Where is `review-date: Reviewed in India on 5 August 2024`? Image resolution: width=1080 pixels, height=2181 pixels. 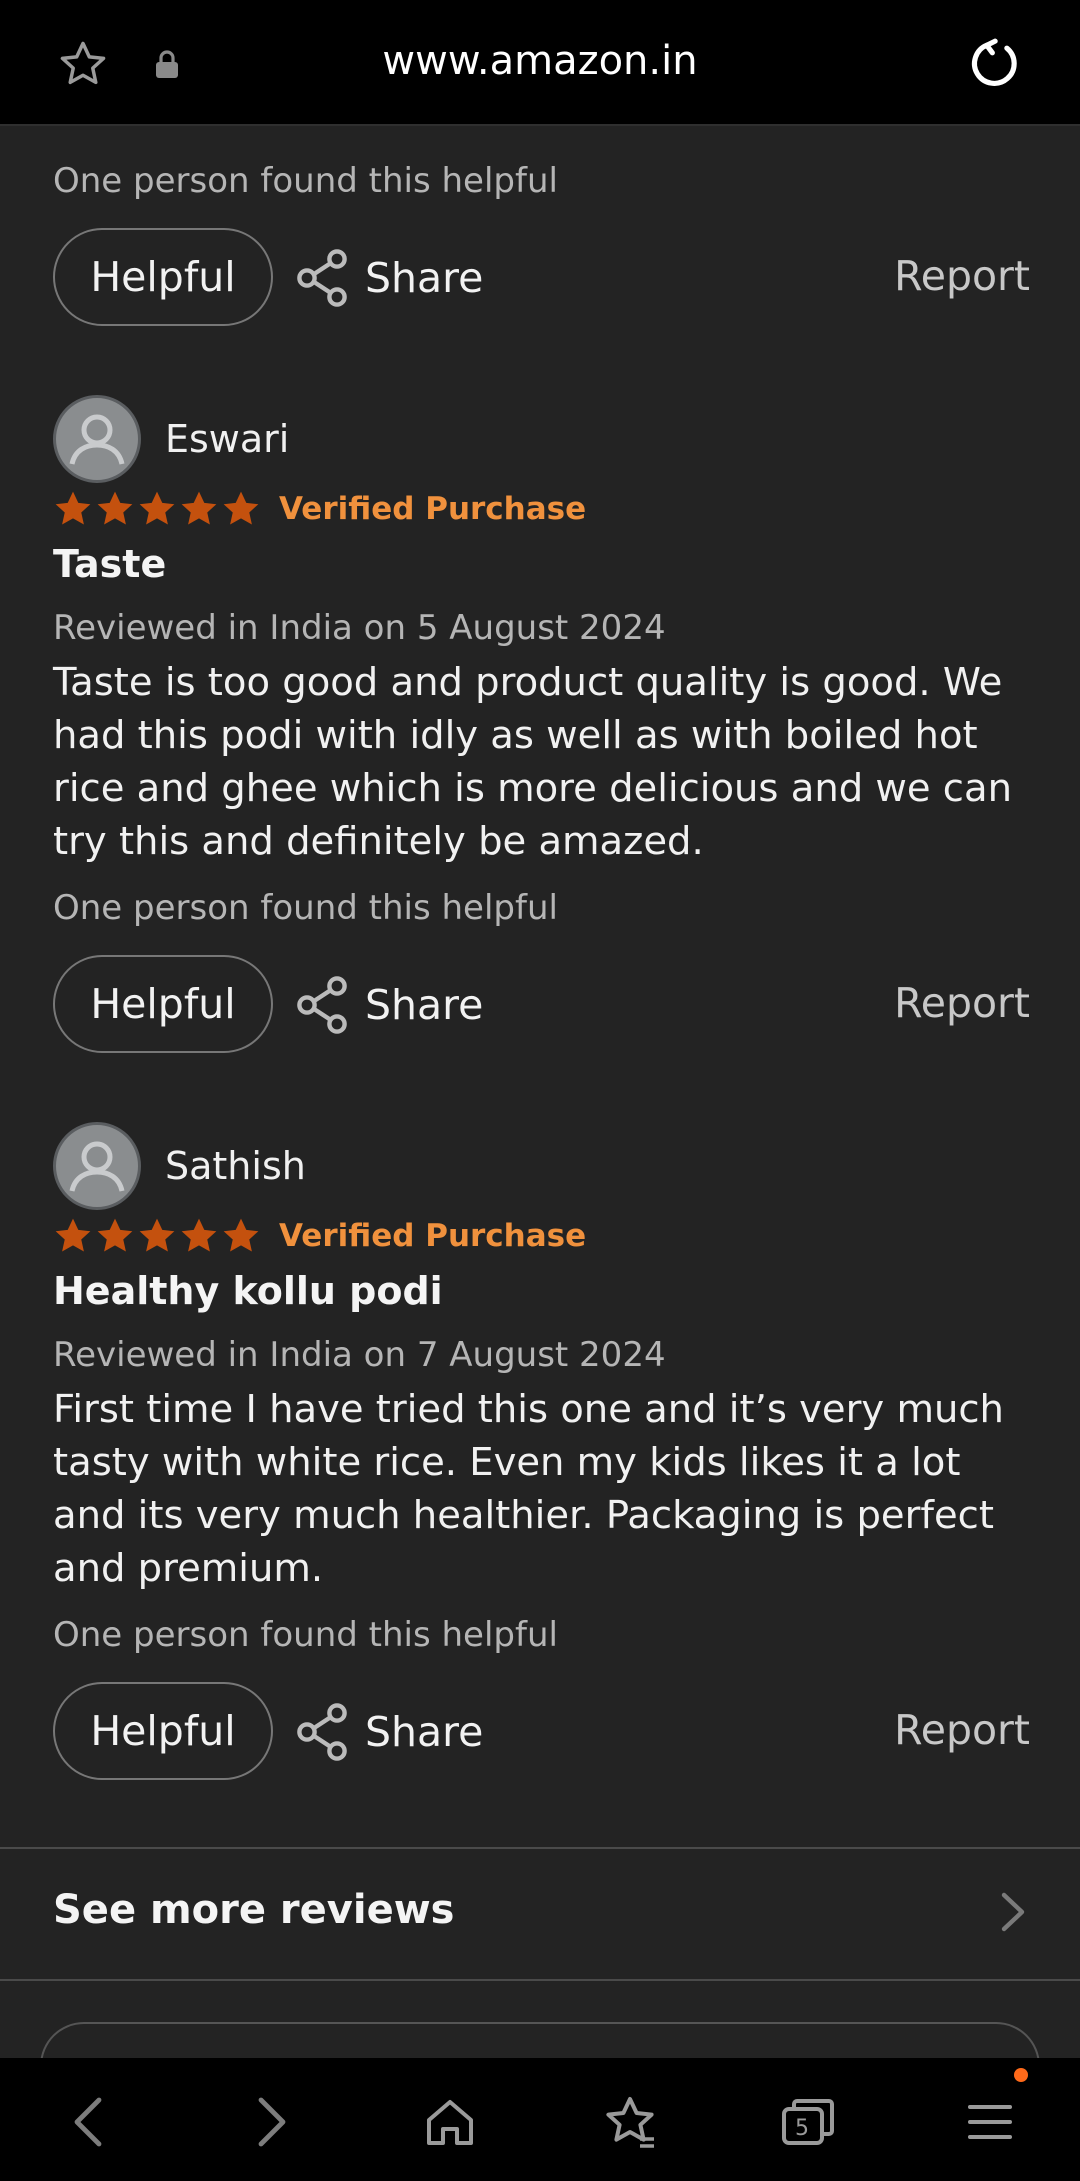 review-date: Reviewed in India on 5 August 2024 is located at coordinates (359, 628).